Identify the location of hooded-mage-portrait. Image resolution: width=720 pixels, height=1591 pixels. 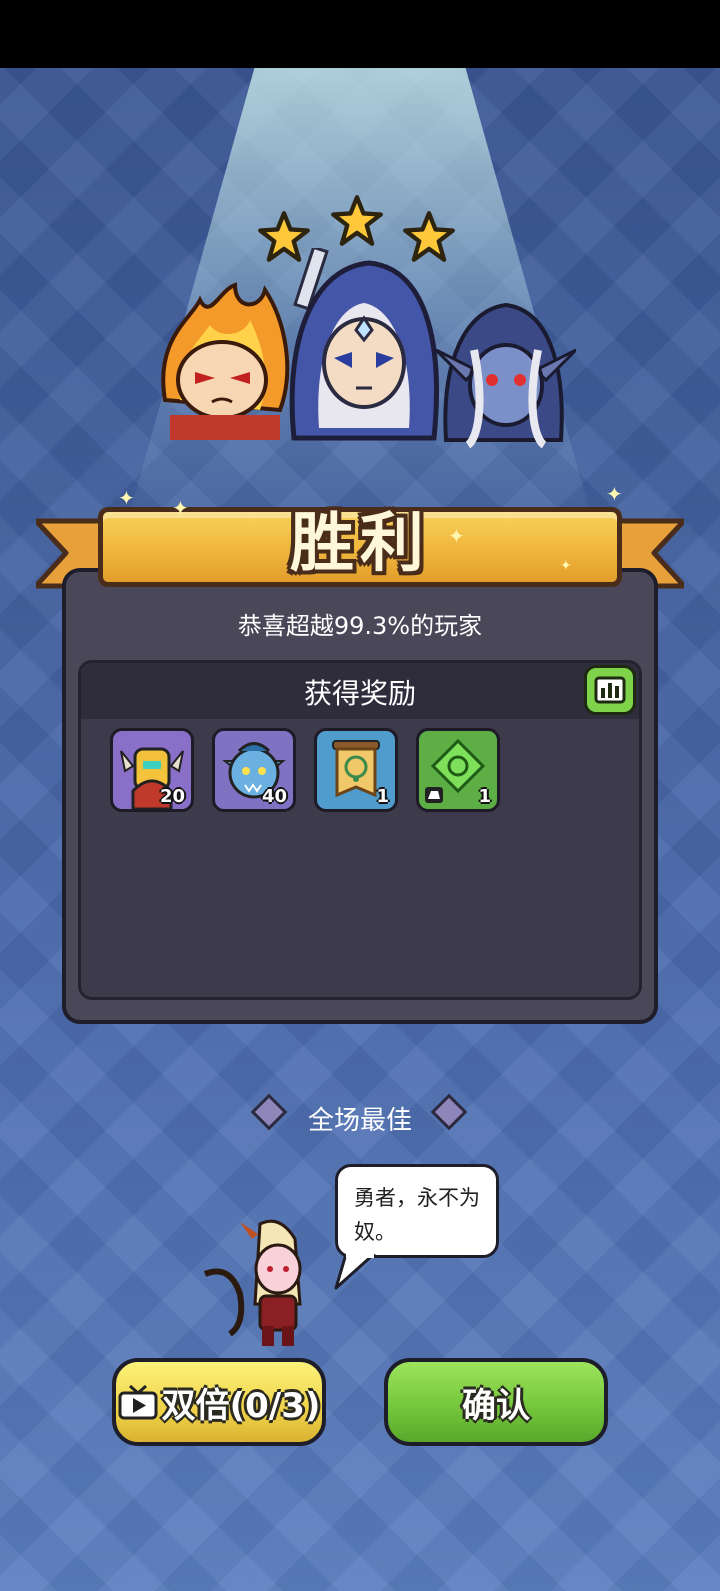
(364, 344).